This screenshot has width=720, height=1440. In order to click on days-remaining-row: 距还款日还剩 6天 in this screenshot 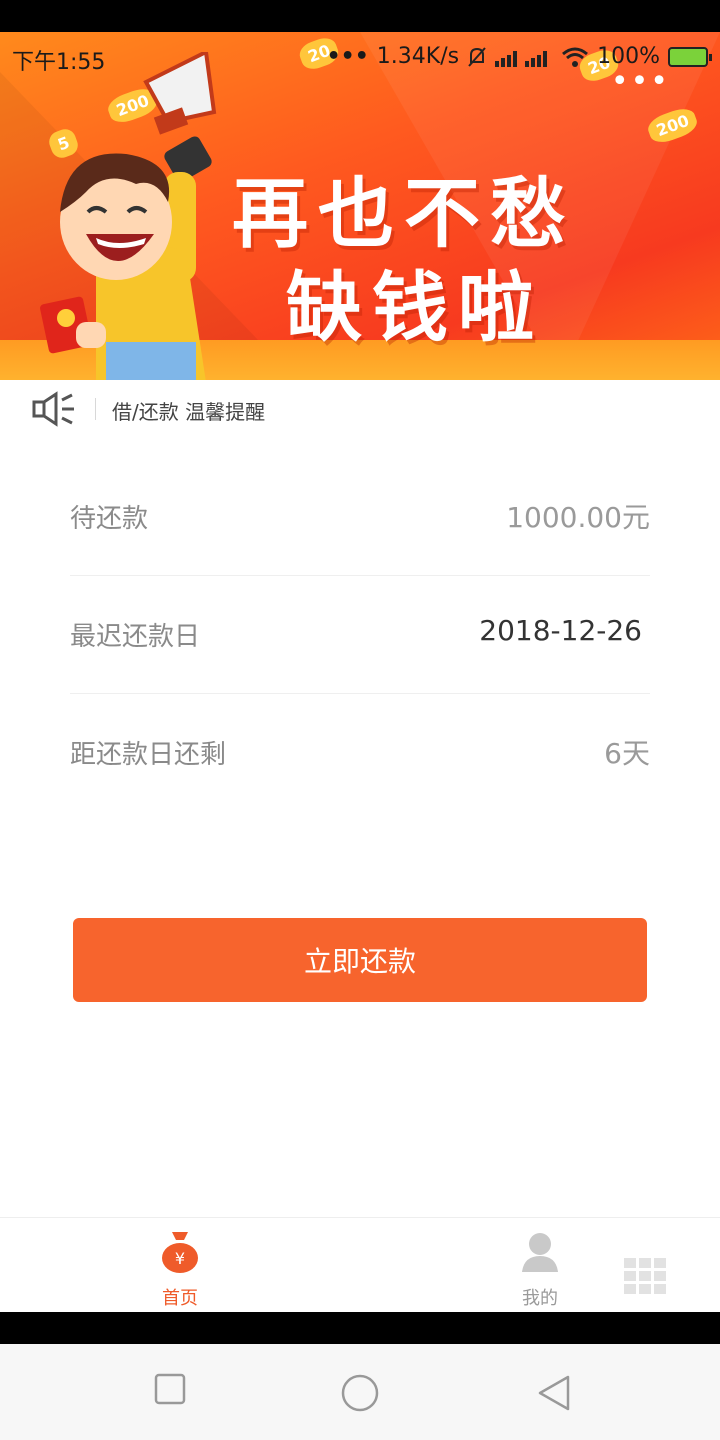, I will do `click(360, 753)`.